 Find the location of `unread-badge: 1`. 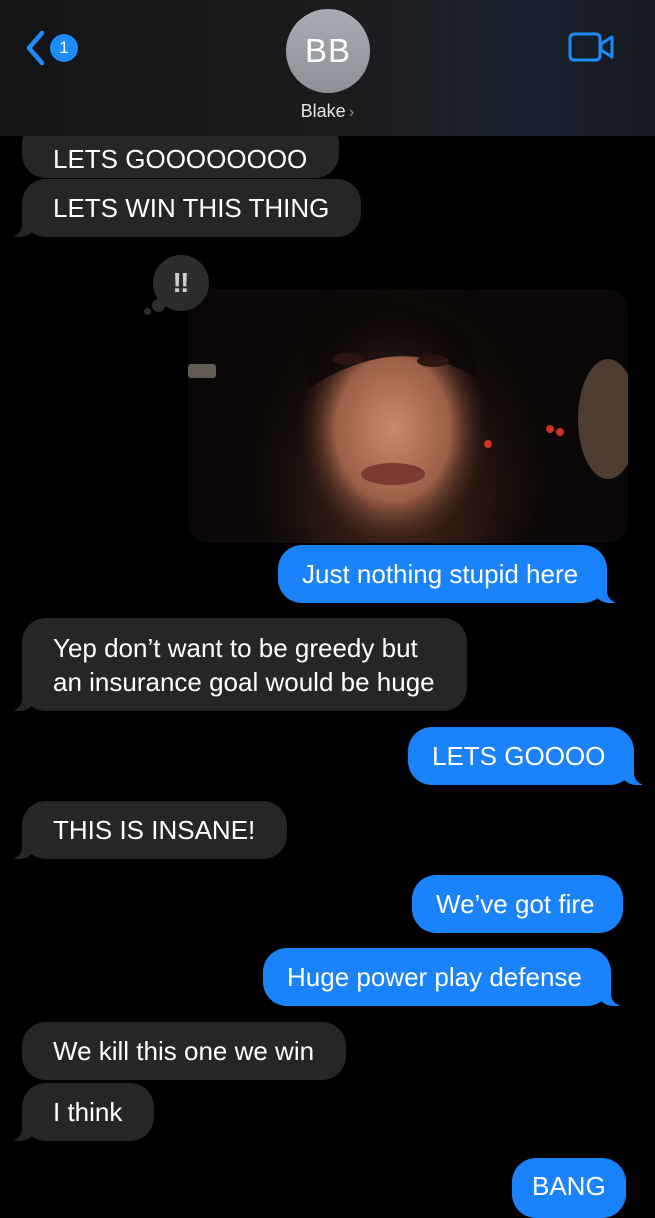

unread-badge: 1 is located at coordinates (64, 48).